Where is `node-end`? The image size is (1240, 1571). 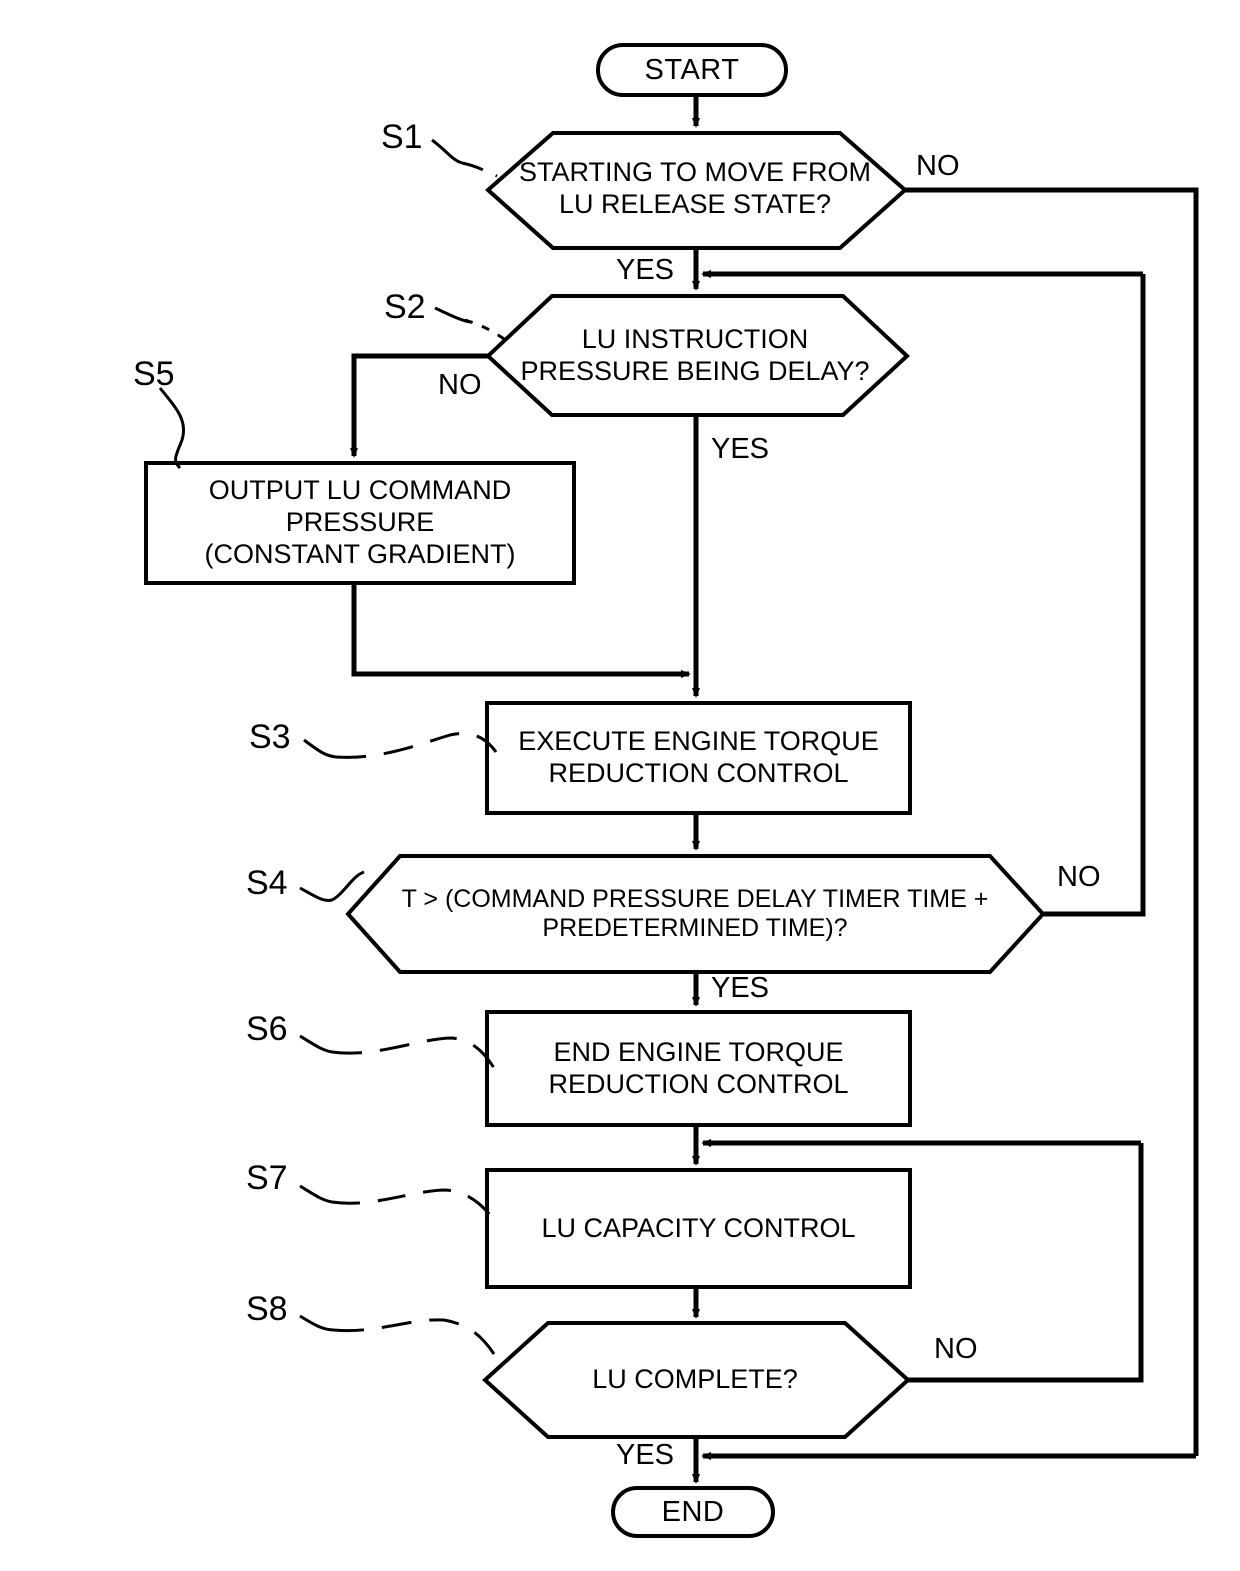
node-end is located at coordinates (693, 1512).